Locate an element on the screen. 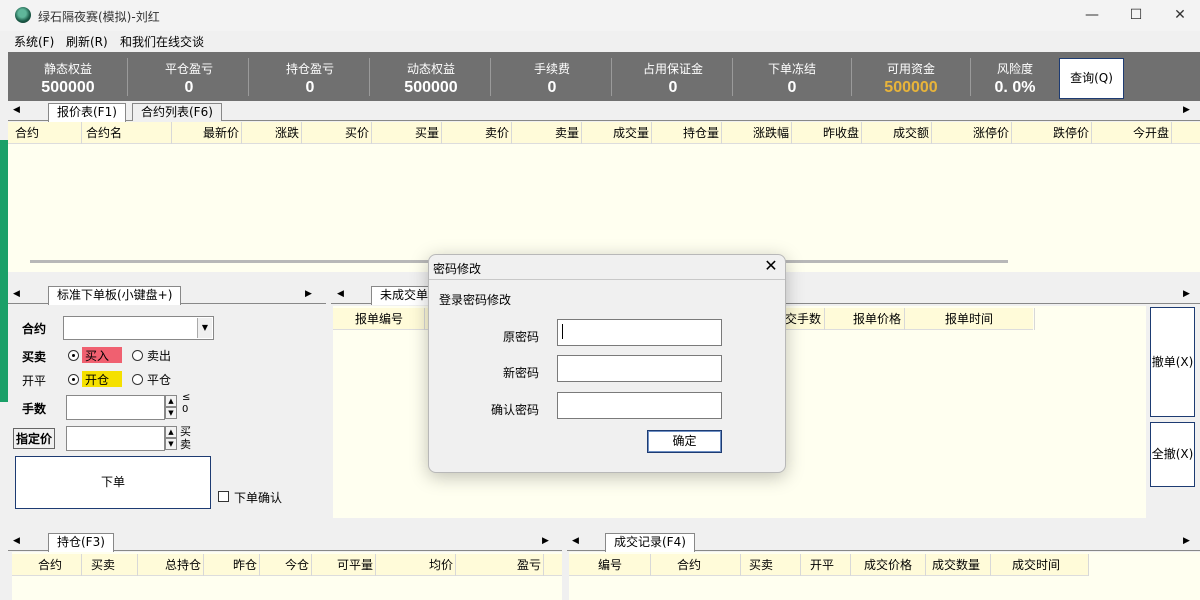 This screenshot has width=1200, height=600. col-pos-today: 今仓 is located at coordinates (286, 565).